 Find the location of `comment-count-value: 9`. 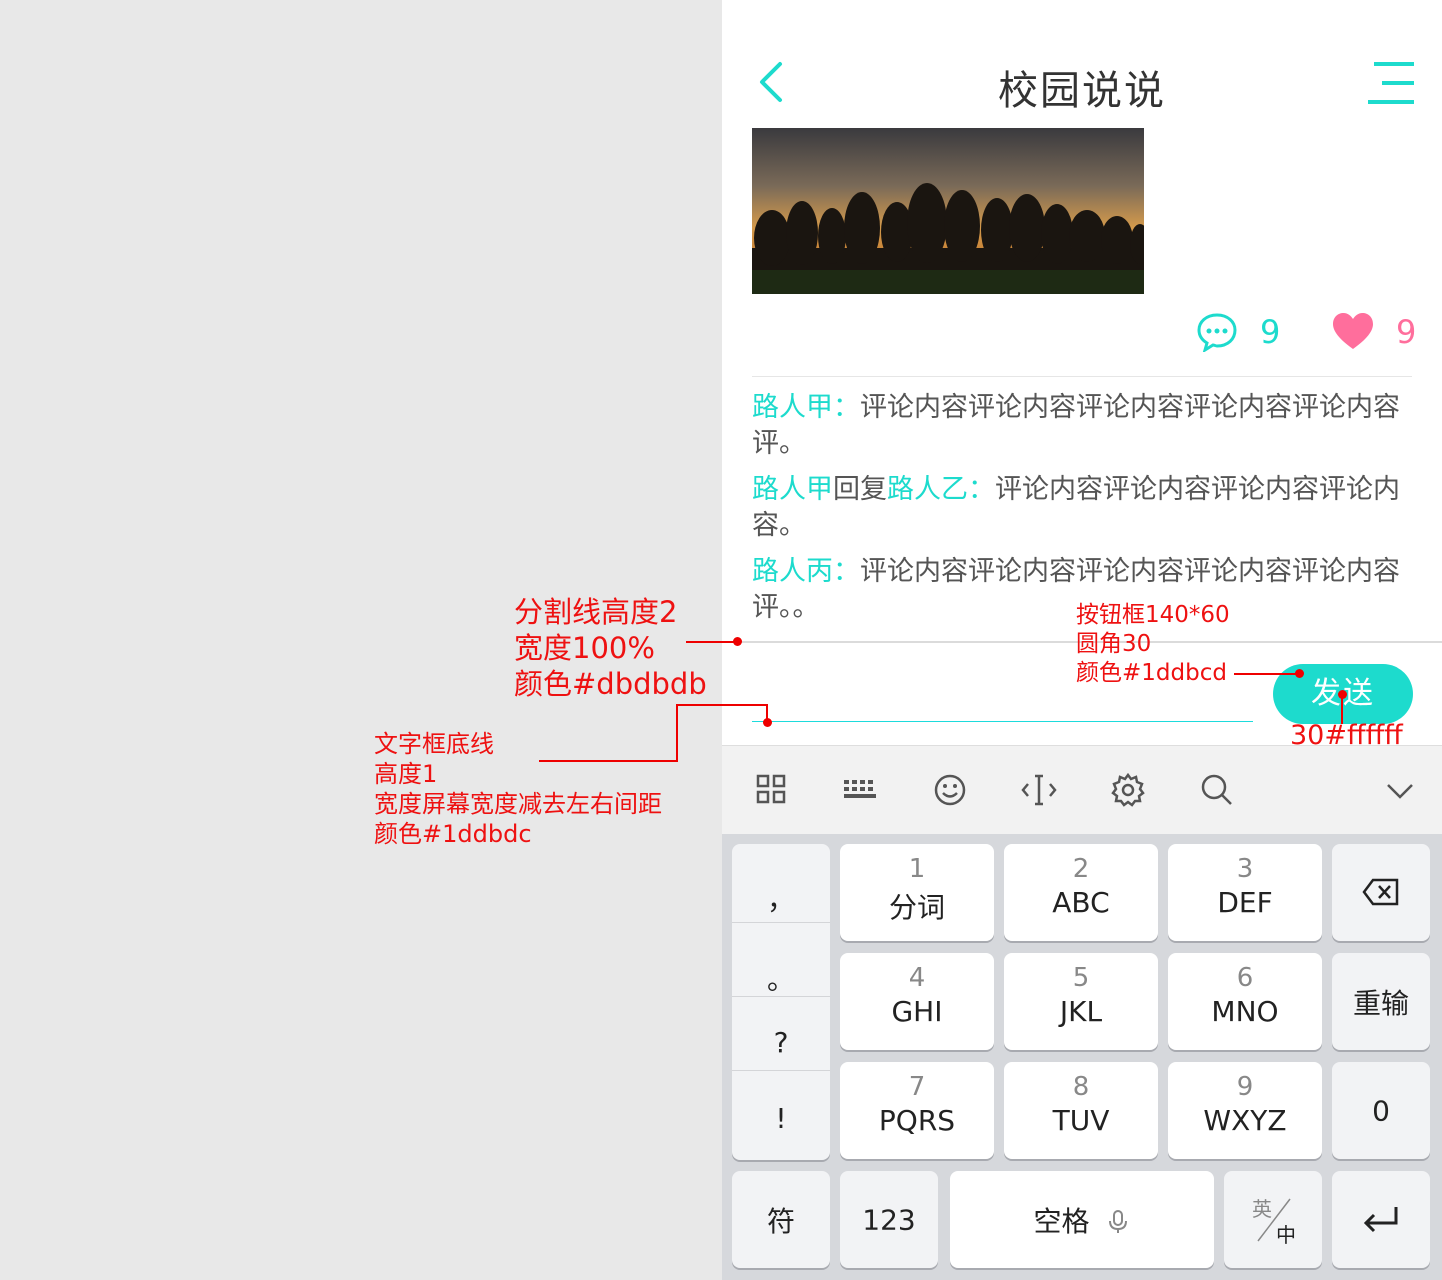

comment-count-value: 9 is located at coordinates (1270, 332).